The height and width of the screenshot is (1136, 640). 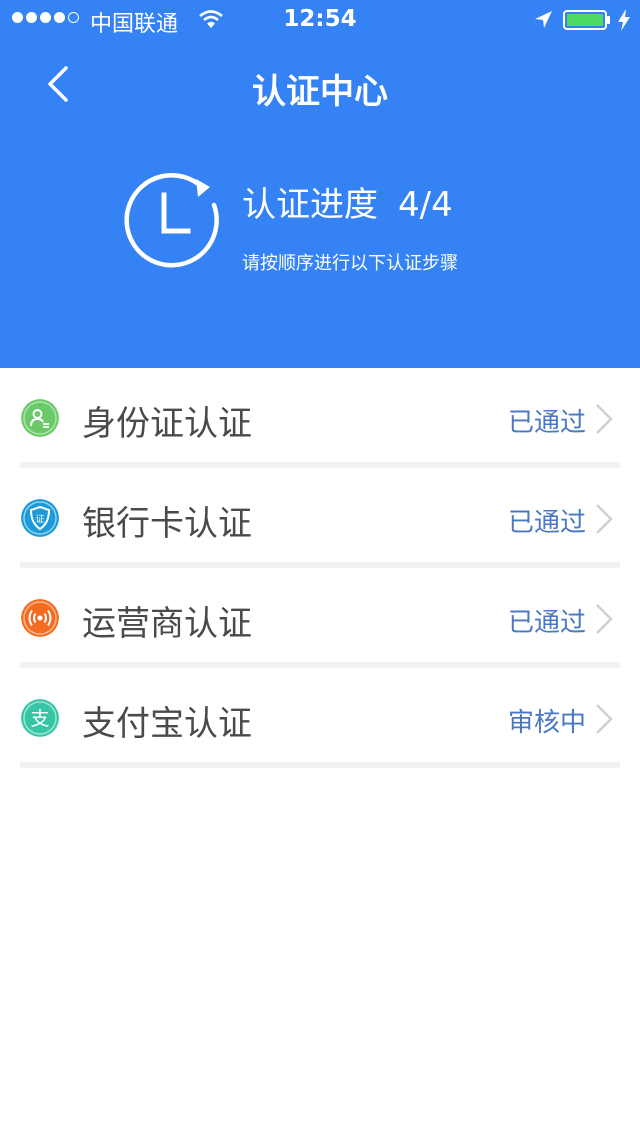 I want to click on progress-title: 认证进度 4/4, so click(x=347, y=201).